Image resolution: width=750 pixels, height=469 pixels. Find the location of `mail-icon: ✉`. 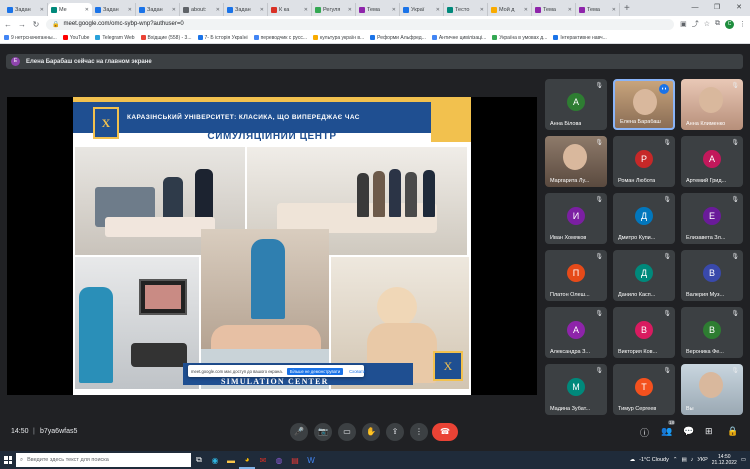

mail-icon: ✉ is located at coordinates (263, 460).